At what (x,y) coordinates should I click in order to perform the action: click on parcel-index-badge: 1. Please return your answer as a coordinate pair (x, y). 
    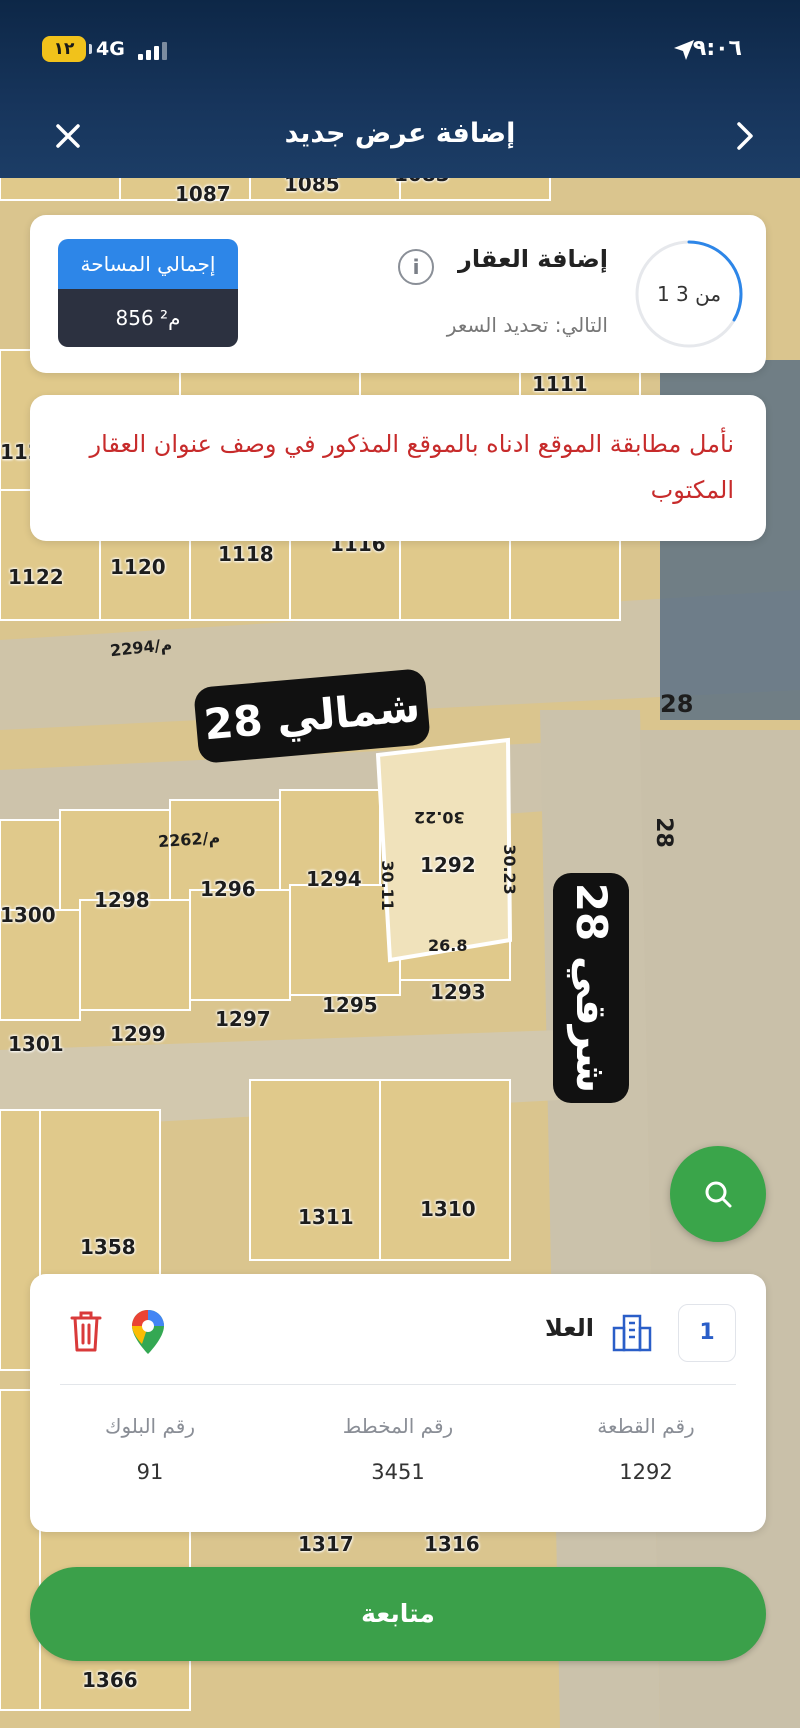
    Looking at the image, I should click on (707, 1333).